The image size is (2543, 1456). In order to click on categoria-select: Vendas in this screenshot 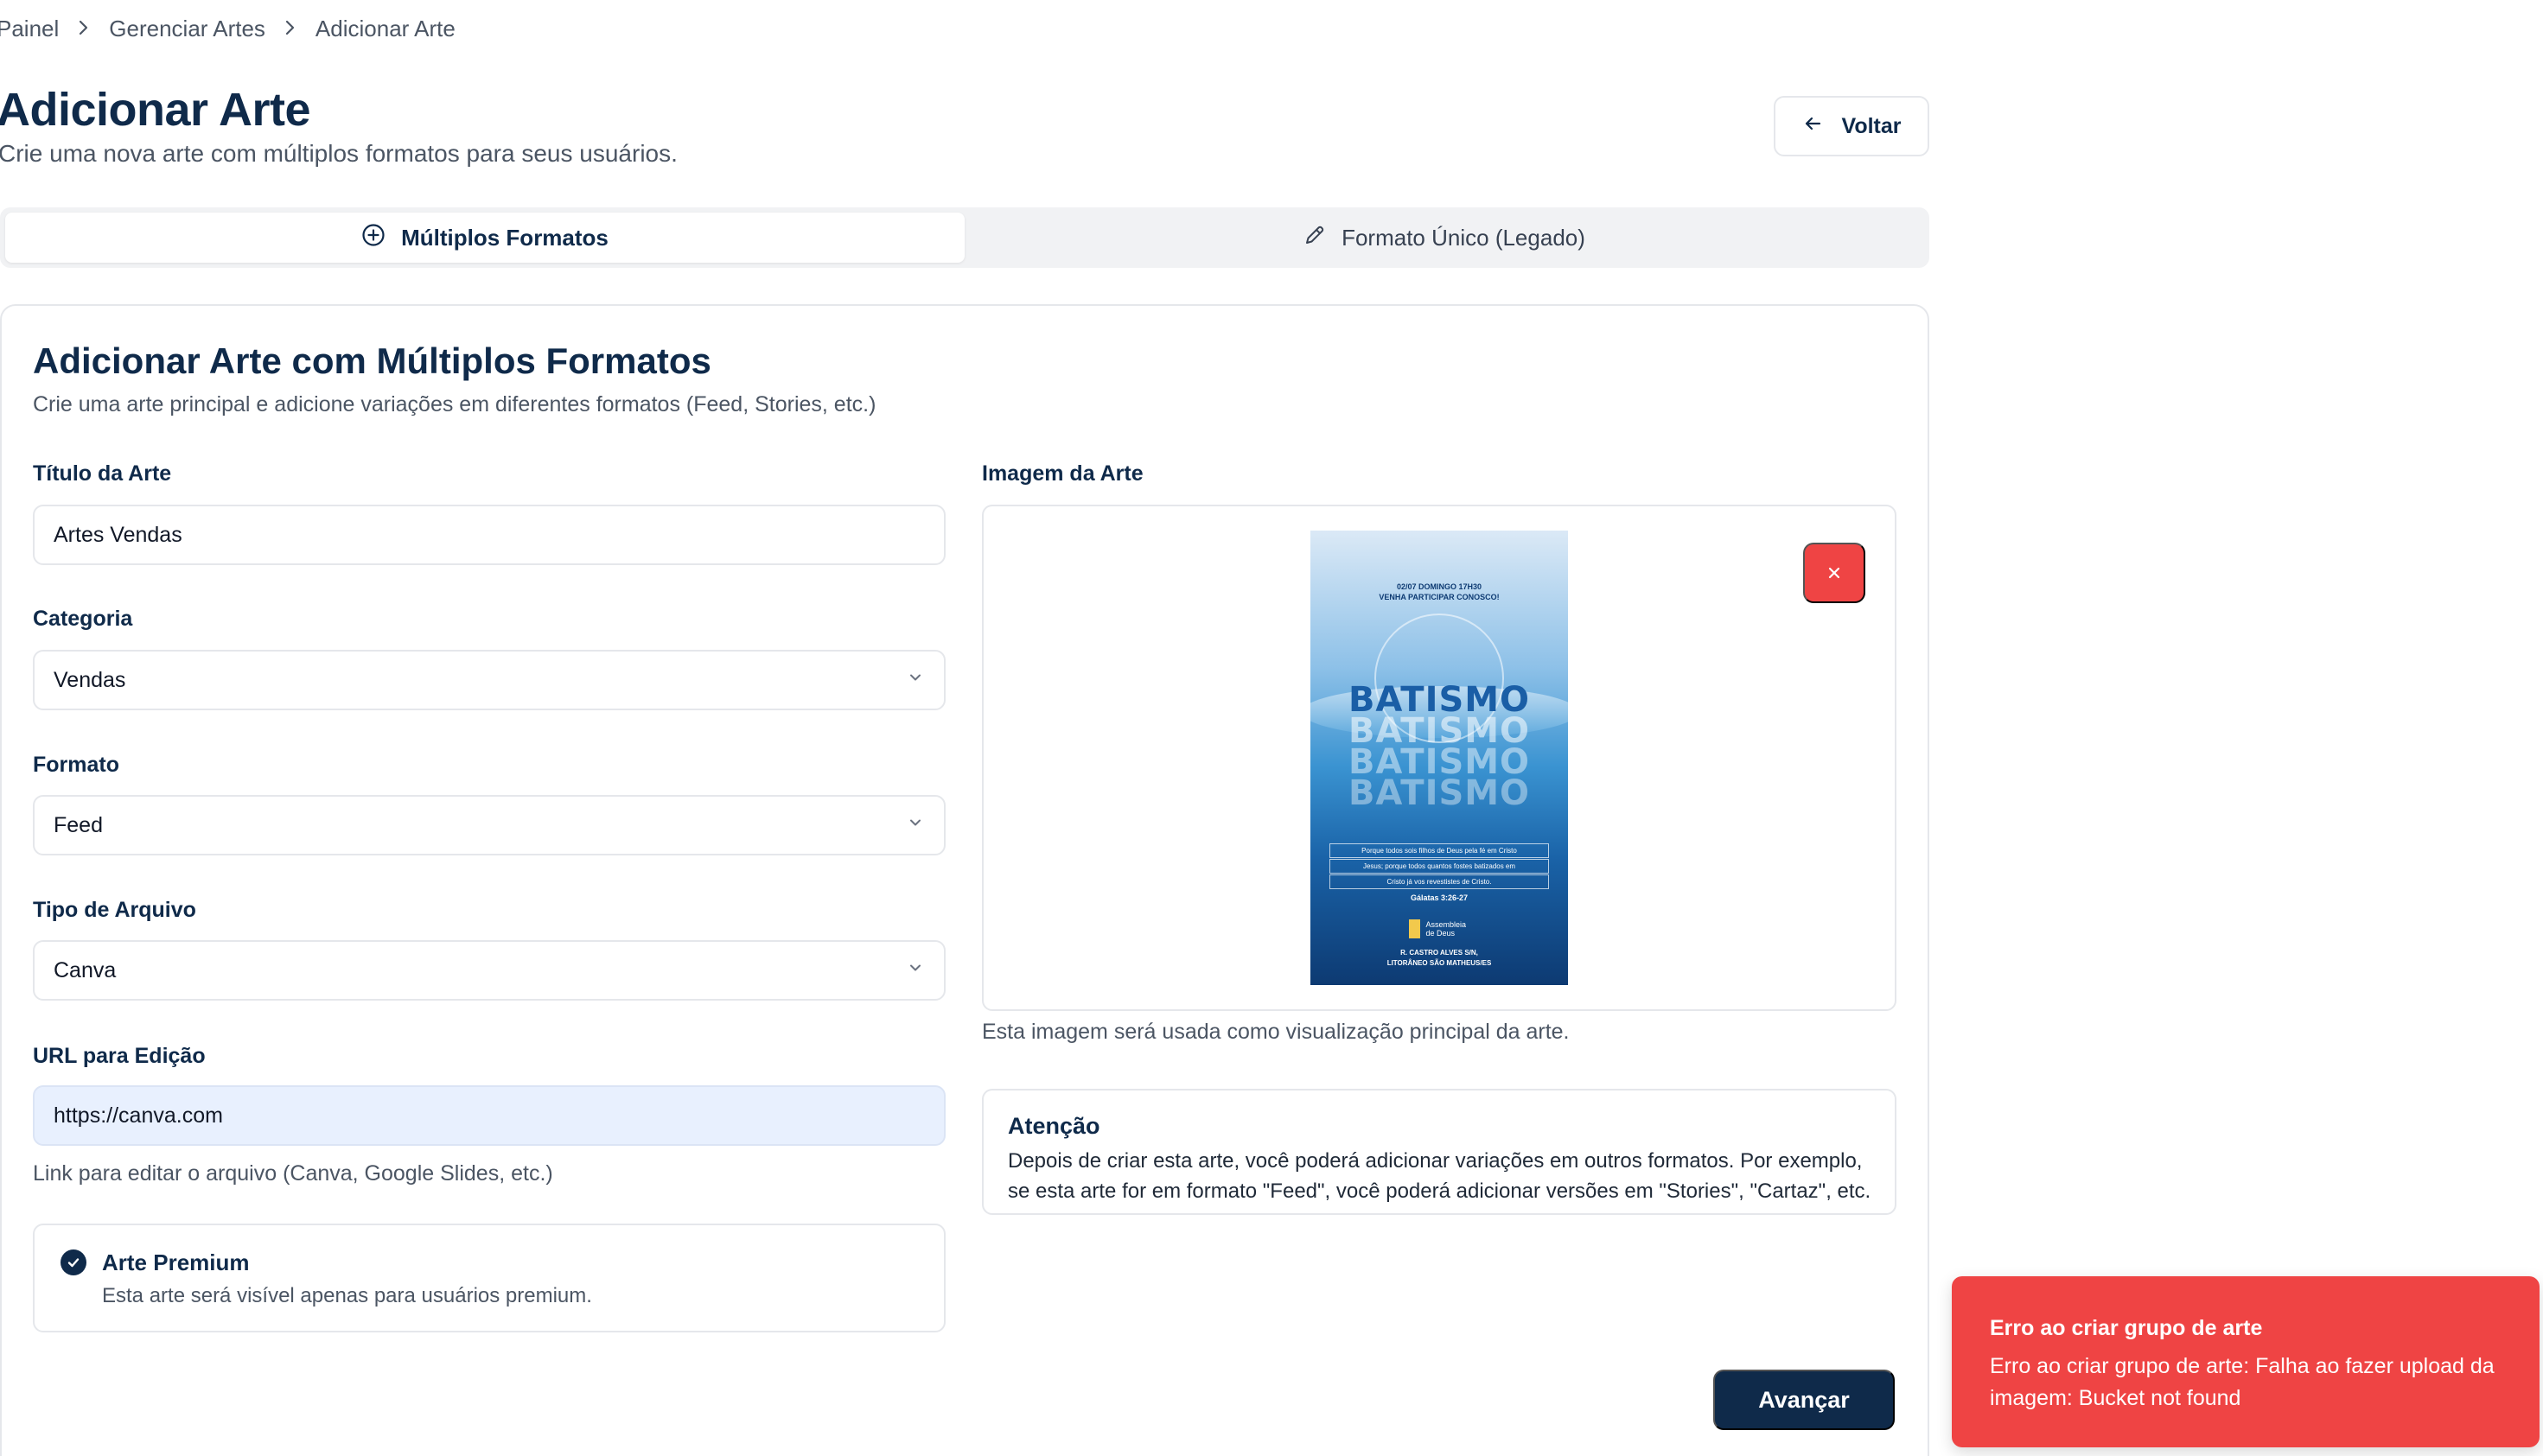, I will do `click(489, 680)`.